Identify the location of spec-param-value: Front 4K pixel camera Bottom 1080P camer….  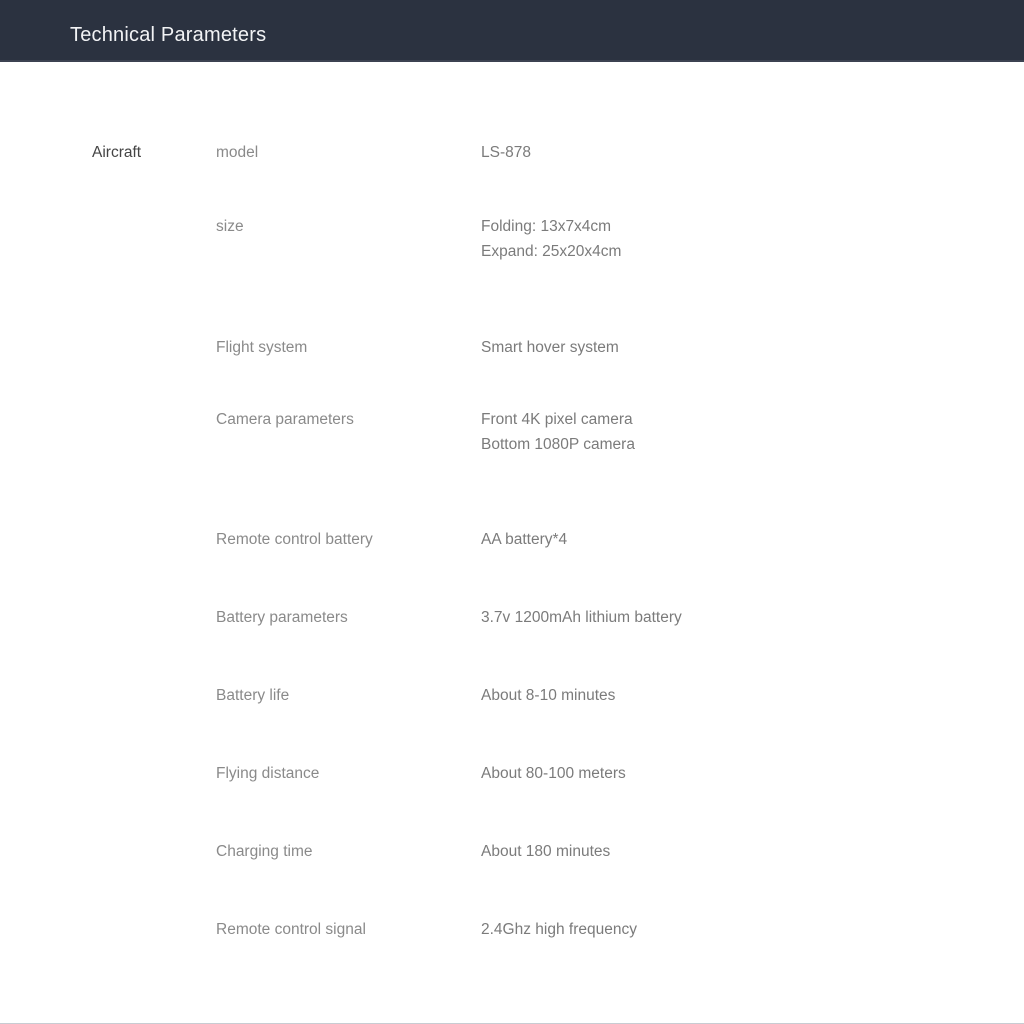
(558, 432).